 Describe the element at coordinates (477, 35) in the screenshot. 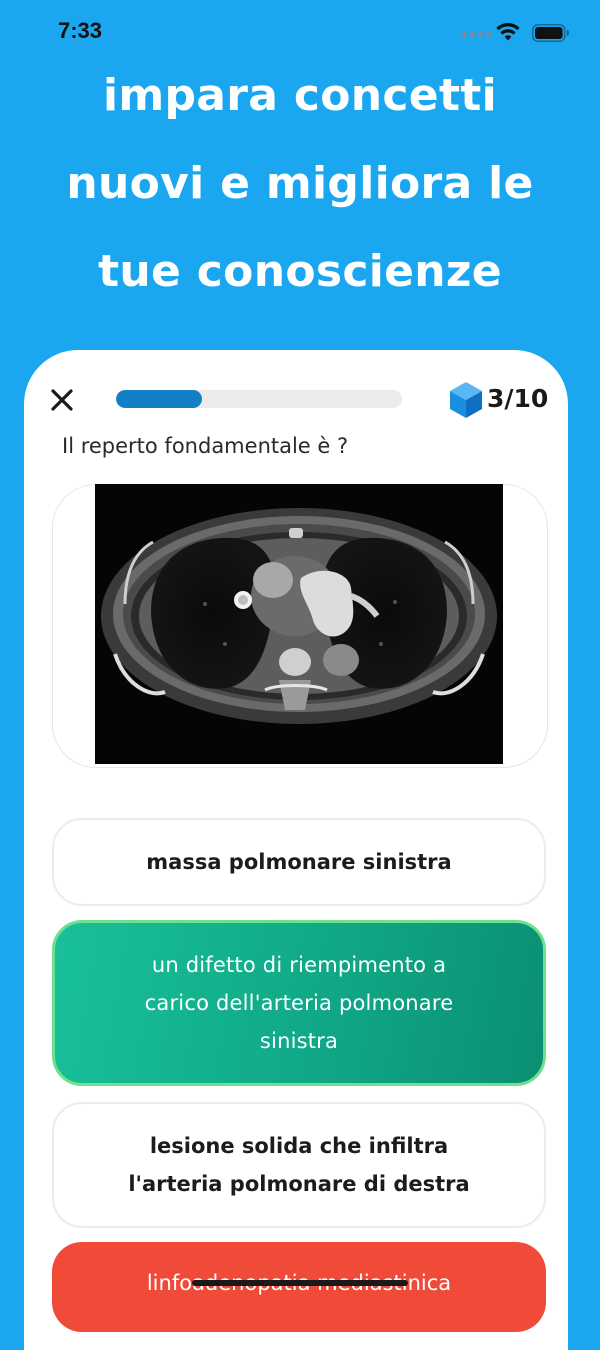

I see `signal-dots-icon` at that location.